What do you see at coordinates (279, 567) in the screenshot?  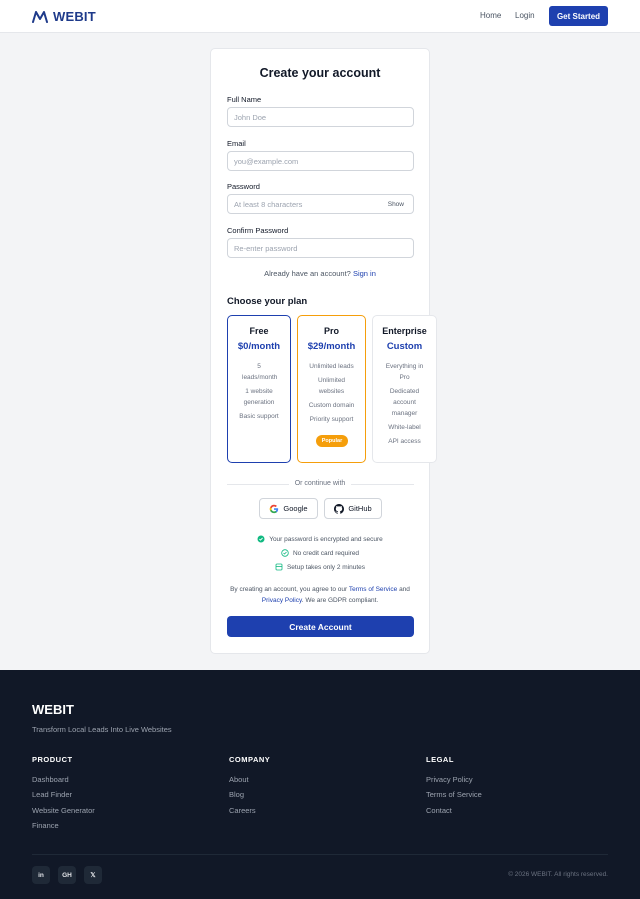 I see `timer-icon` at bounding box center [279, 567].